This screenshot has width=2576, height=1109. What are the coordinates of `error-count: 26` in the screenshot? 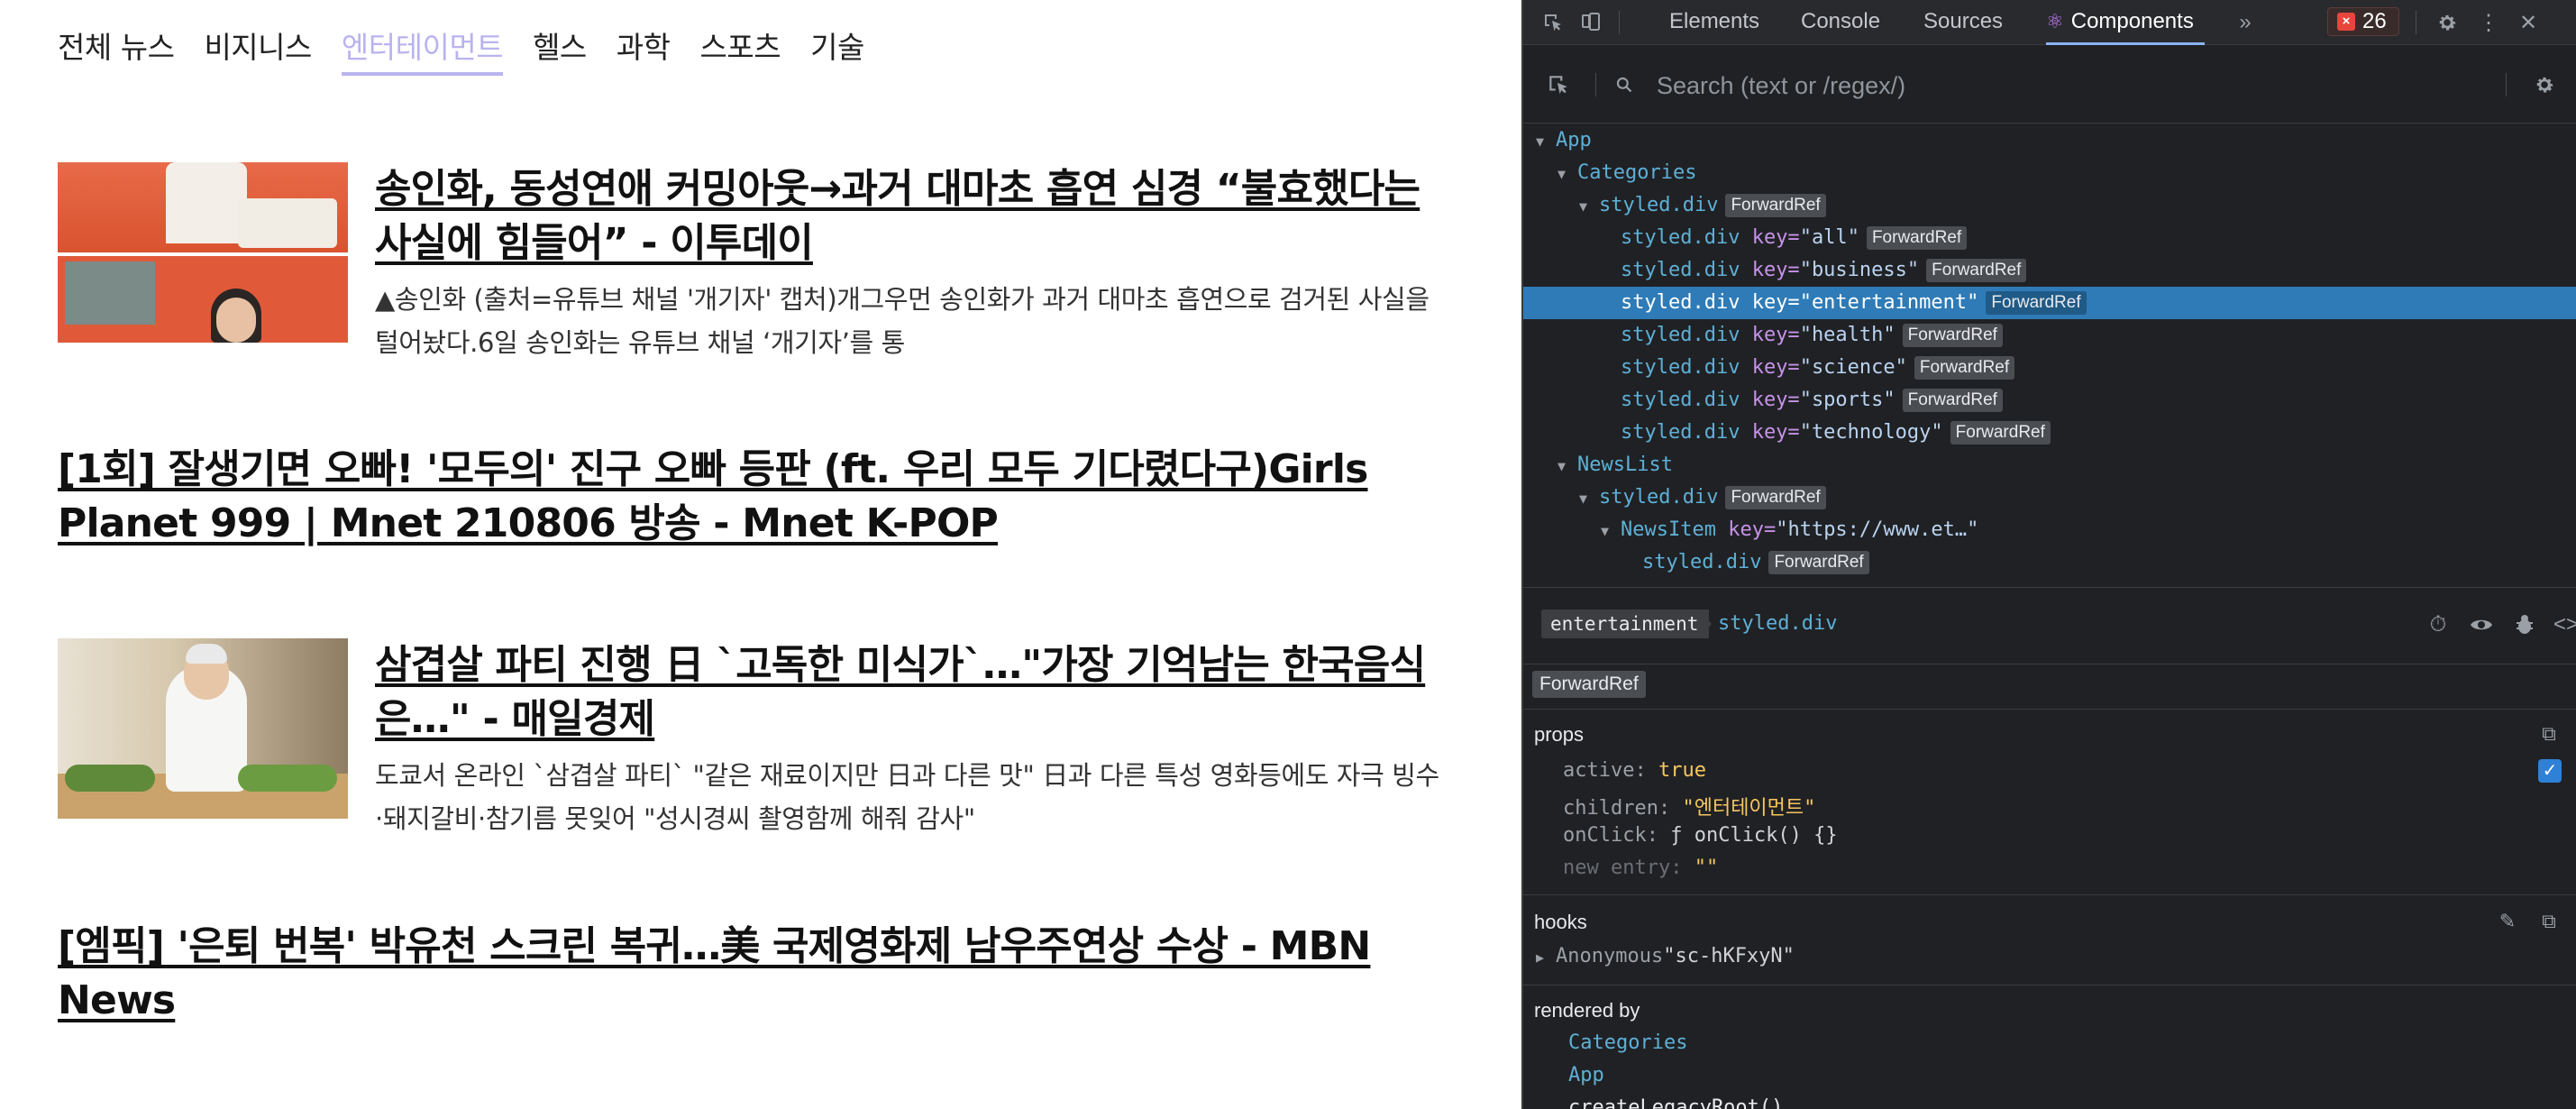 It's located at (2374, 21).